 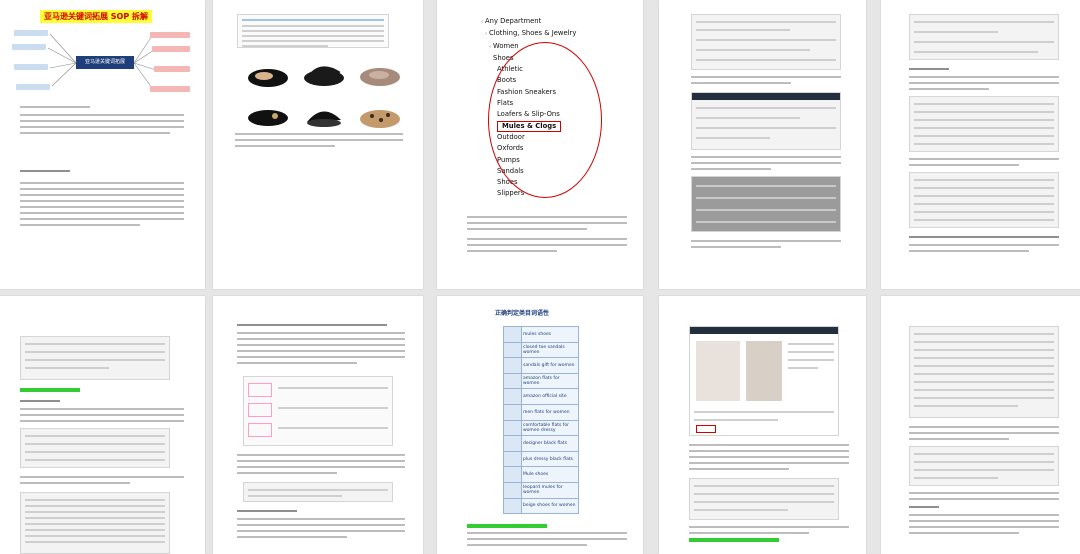 What do you see at coordinates (545, 120) in the screenshot?
I see `highlight-oval` at bounding box center [545, 120].